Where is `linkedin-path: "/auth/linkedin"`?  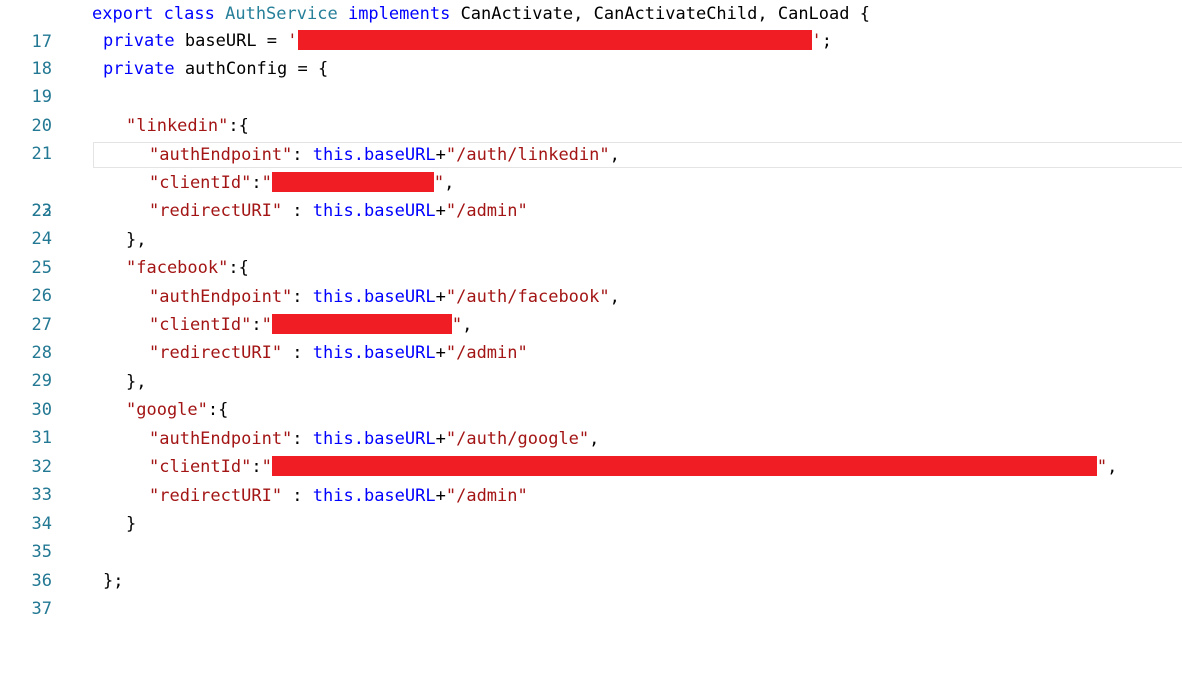 linkedin-path: "/auth/linkedin" is located at coordinates (527, 155).